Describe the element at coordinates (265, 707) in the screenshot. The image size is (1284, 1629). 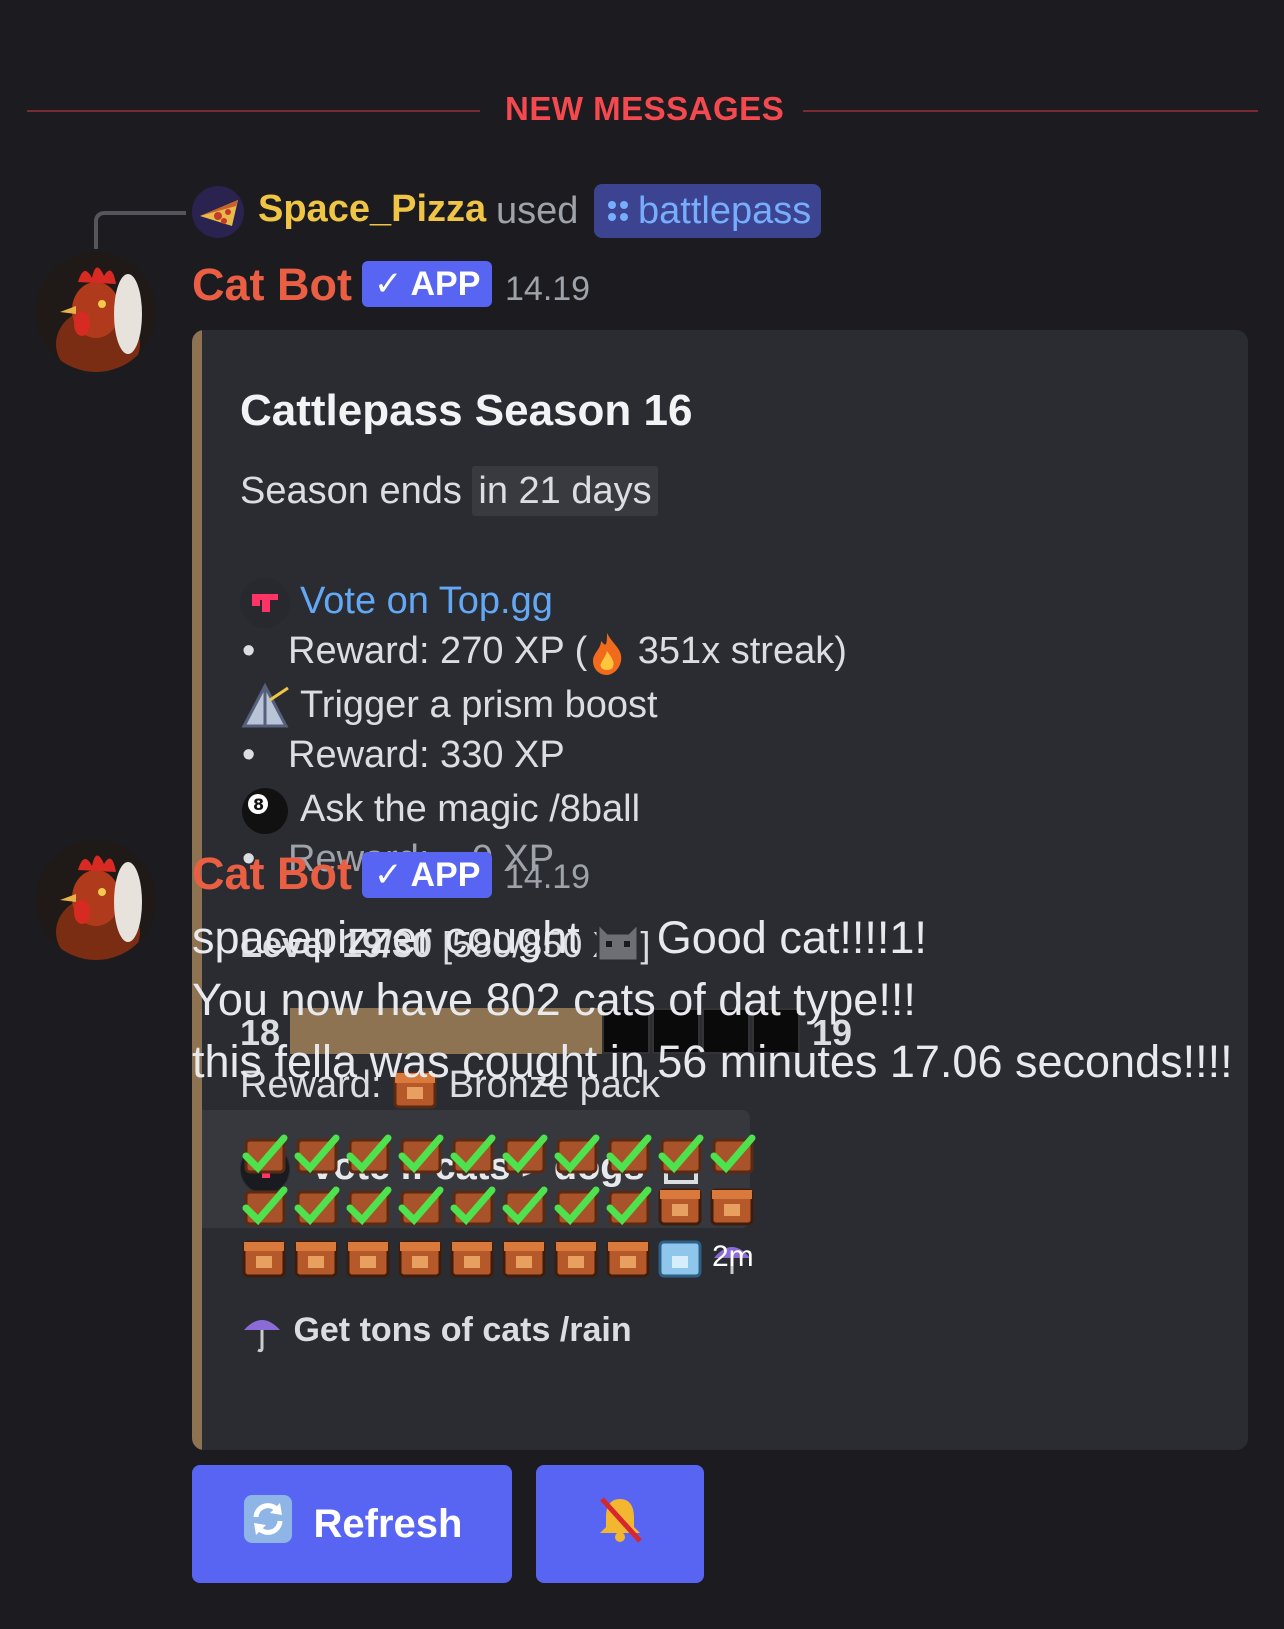
I see `prism-icon` at that location.